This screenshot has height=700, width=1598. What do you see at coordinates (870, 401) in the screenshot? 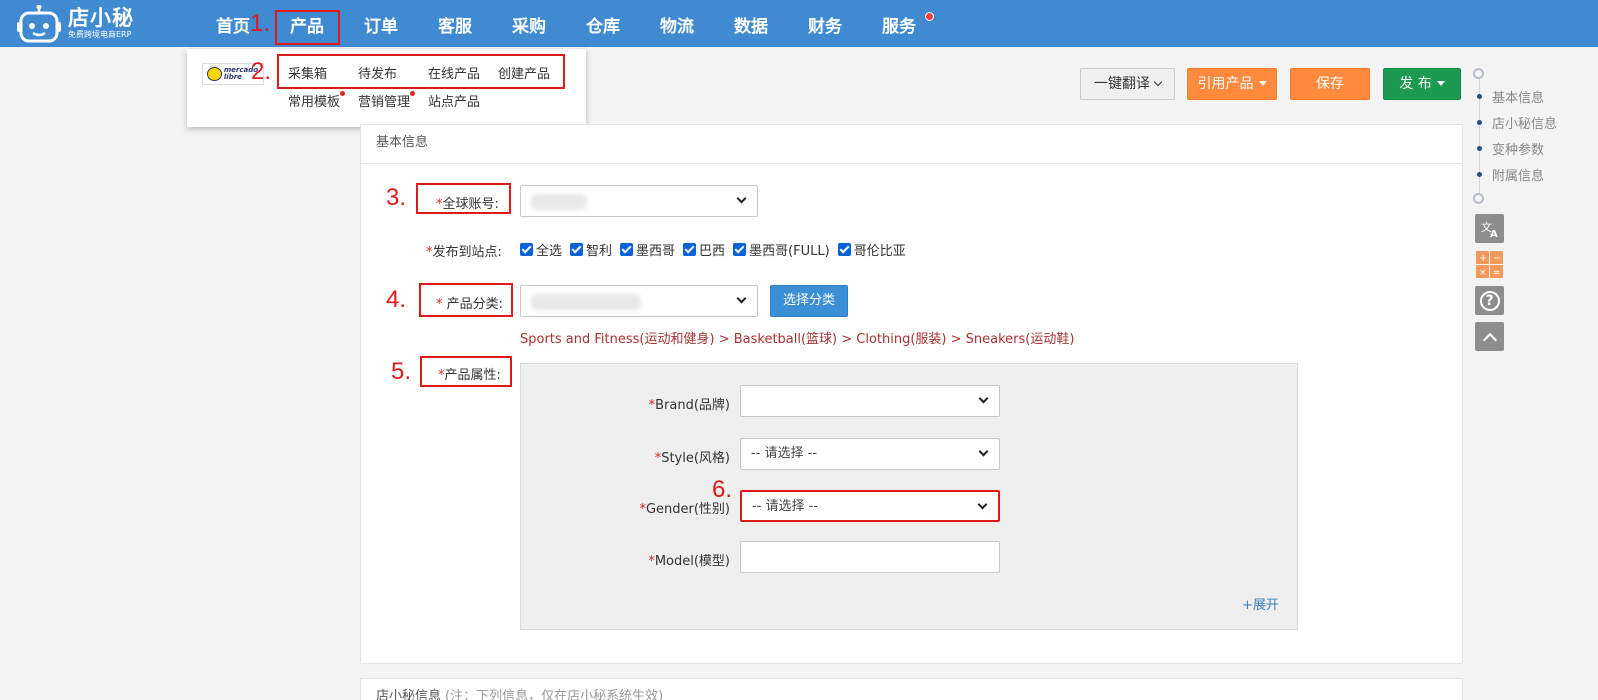
I see `brand-select` at bounding box center [870, 401].